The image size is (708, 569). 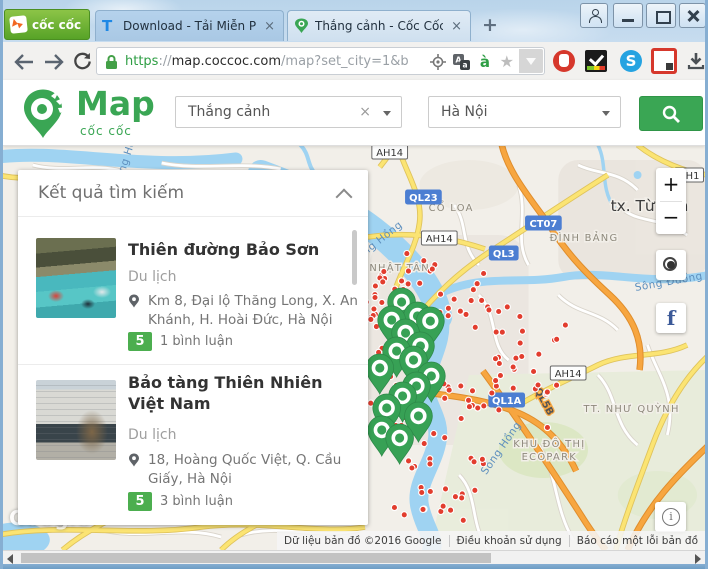 What do you see at coordinates (24, 61) in the screenshot?
I see `back-button` at bounding box center [24, 61].